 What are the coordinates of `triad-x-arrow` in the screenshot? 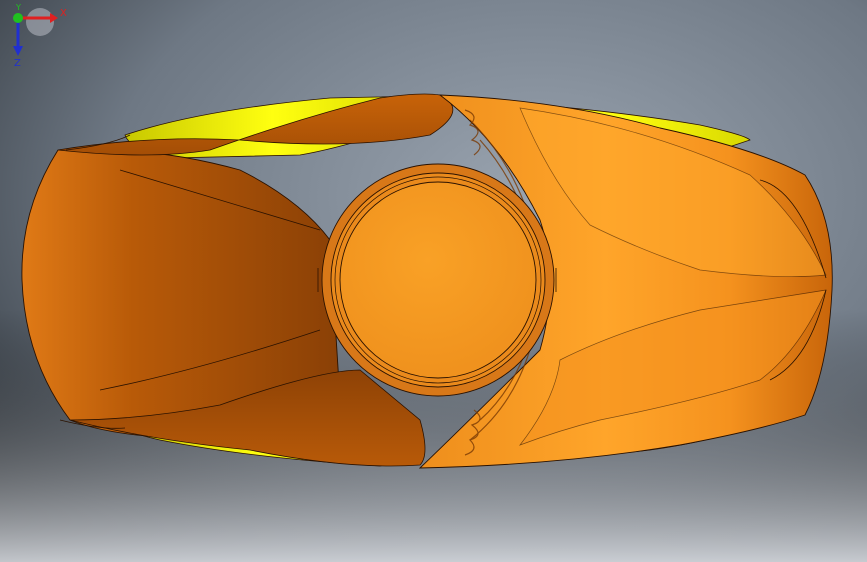 It's located at (54, 18).